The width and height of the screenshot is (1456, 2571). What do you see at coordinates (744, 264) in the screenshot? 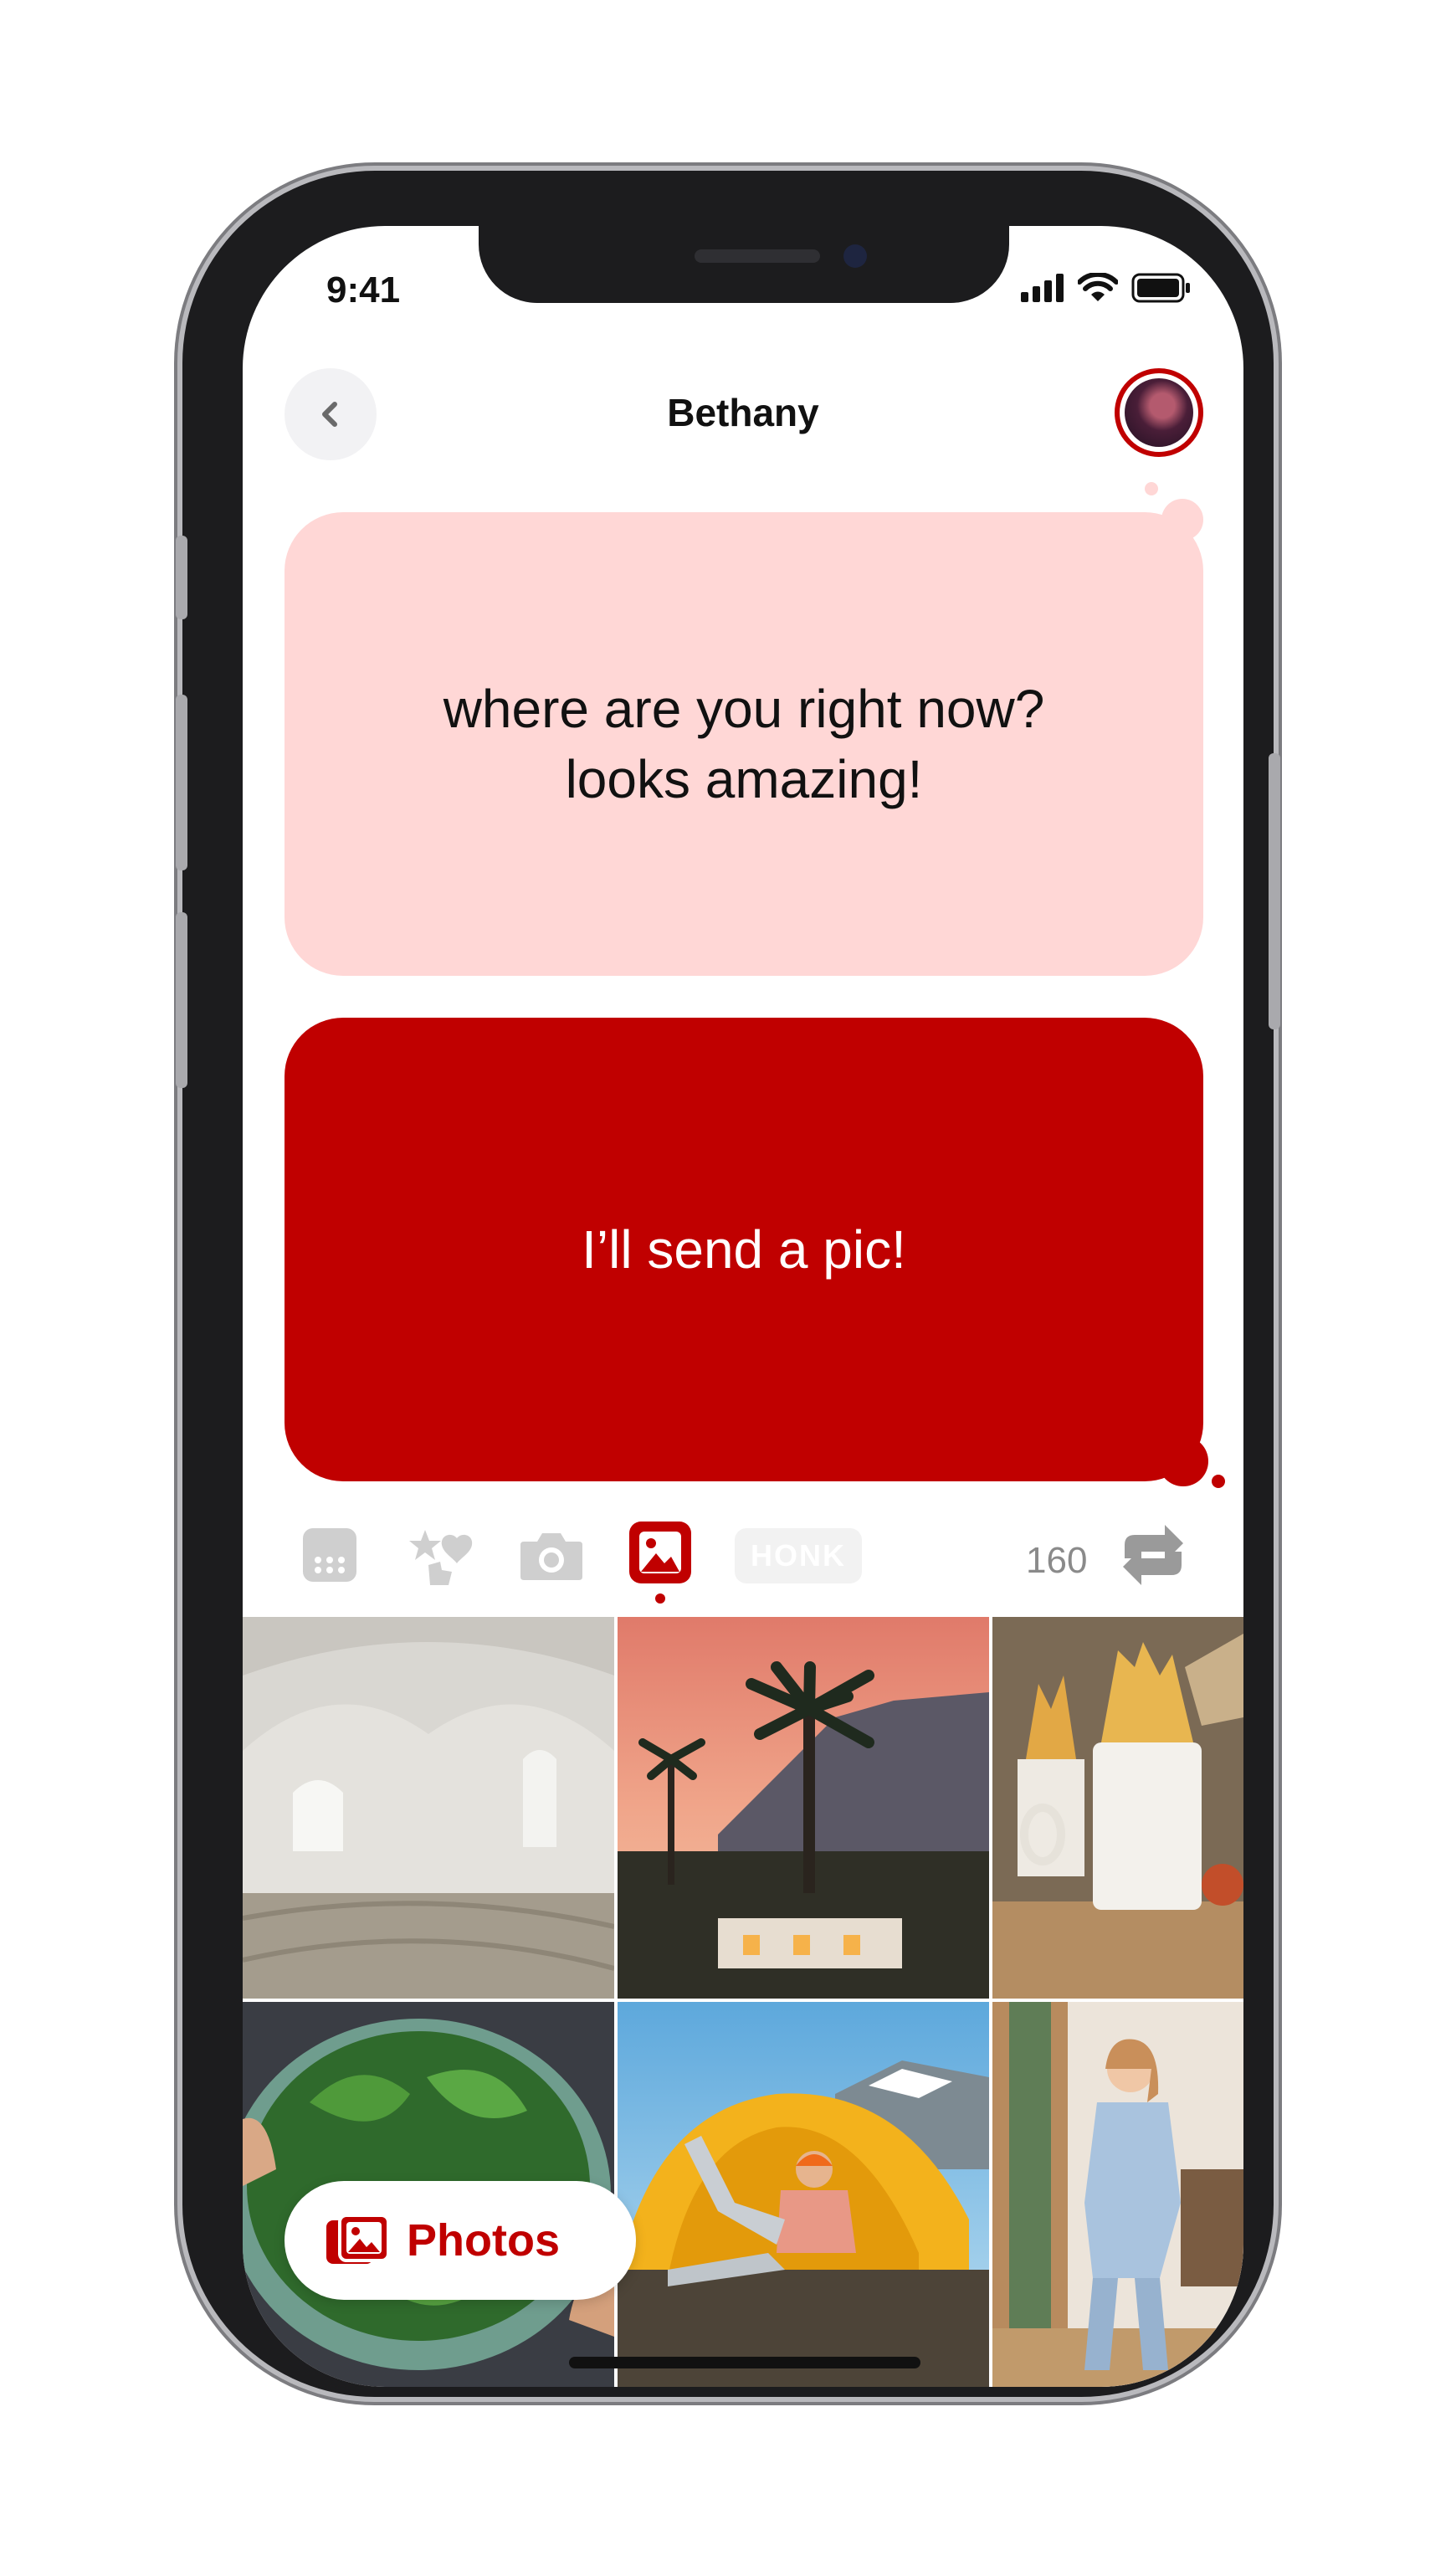
I see `notch` at bounding box center [744, 264].